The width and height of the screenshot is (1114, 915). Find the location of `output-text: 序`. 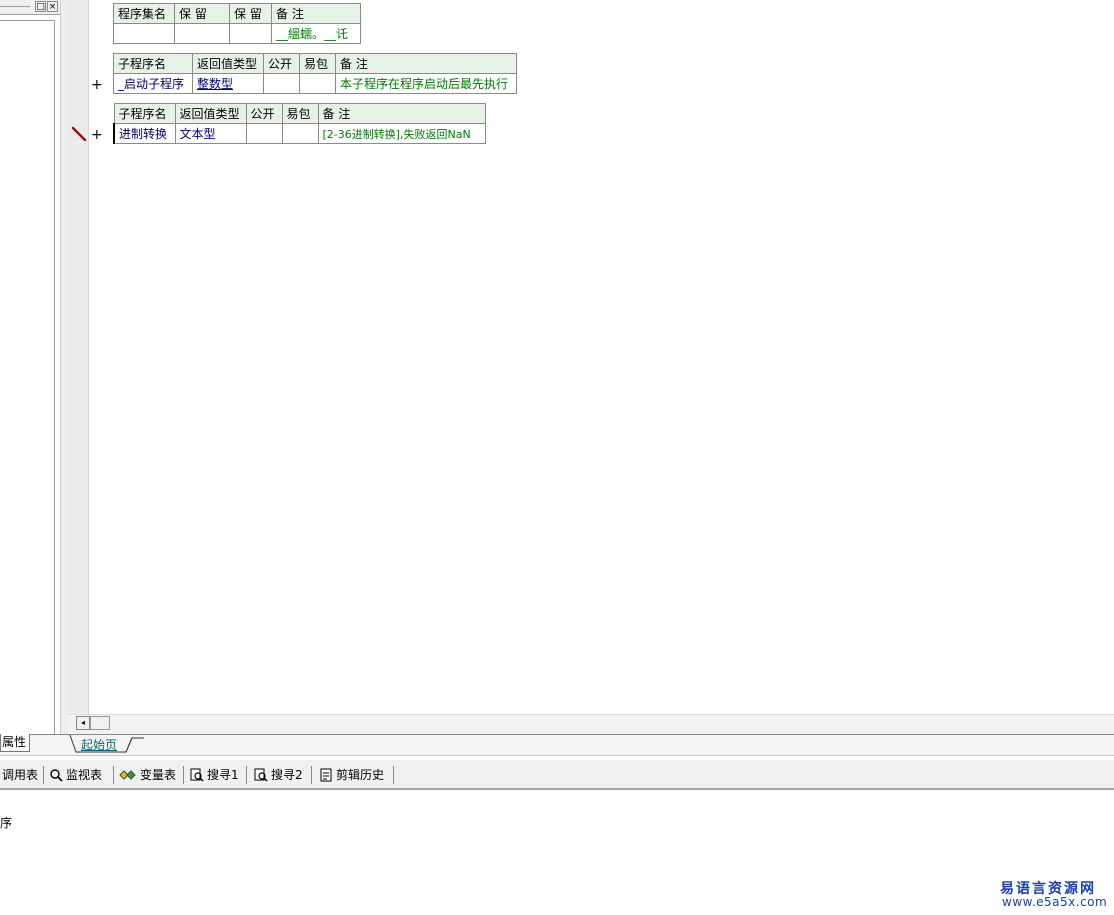

output-text: 序 is located at coordinates (6, 823).